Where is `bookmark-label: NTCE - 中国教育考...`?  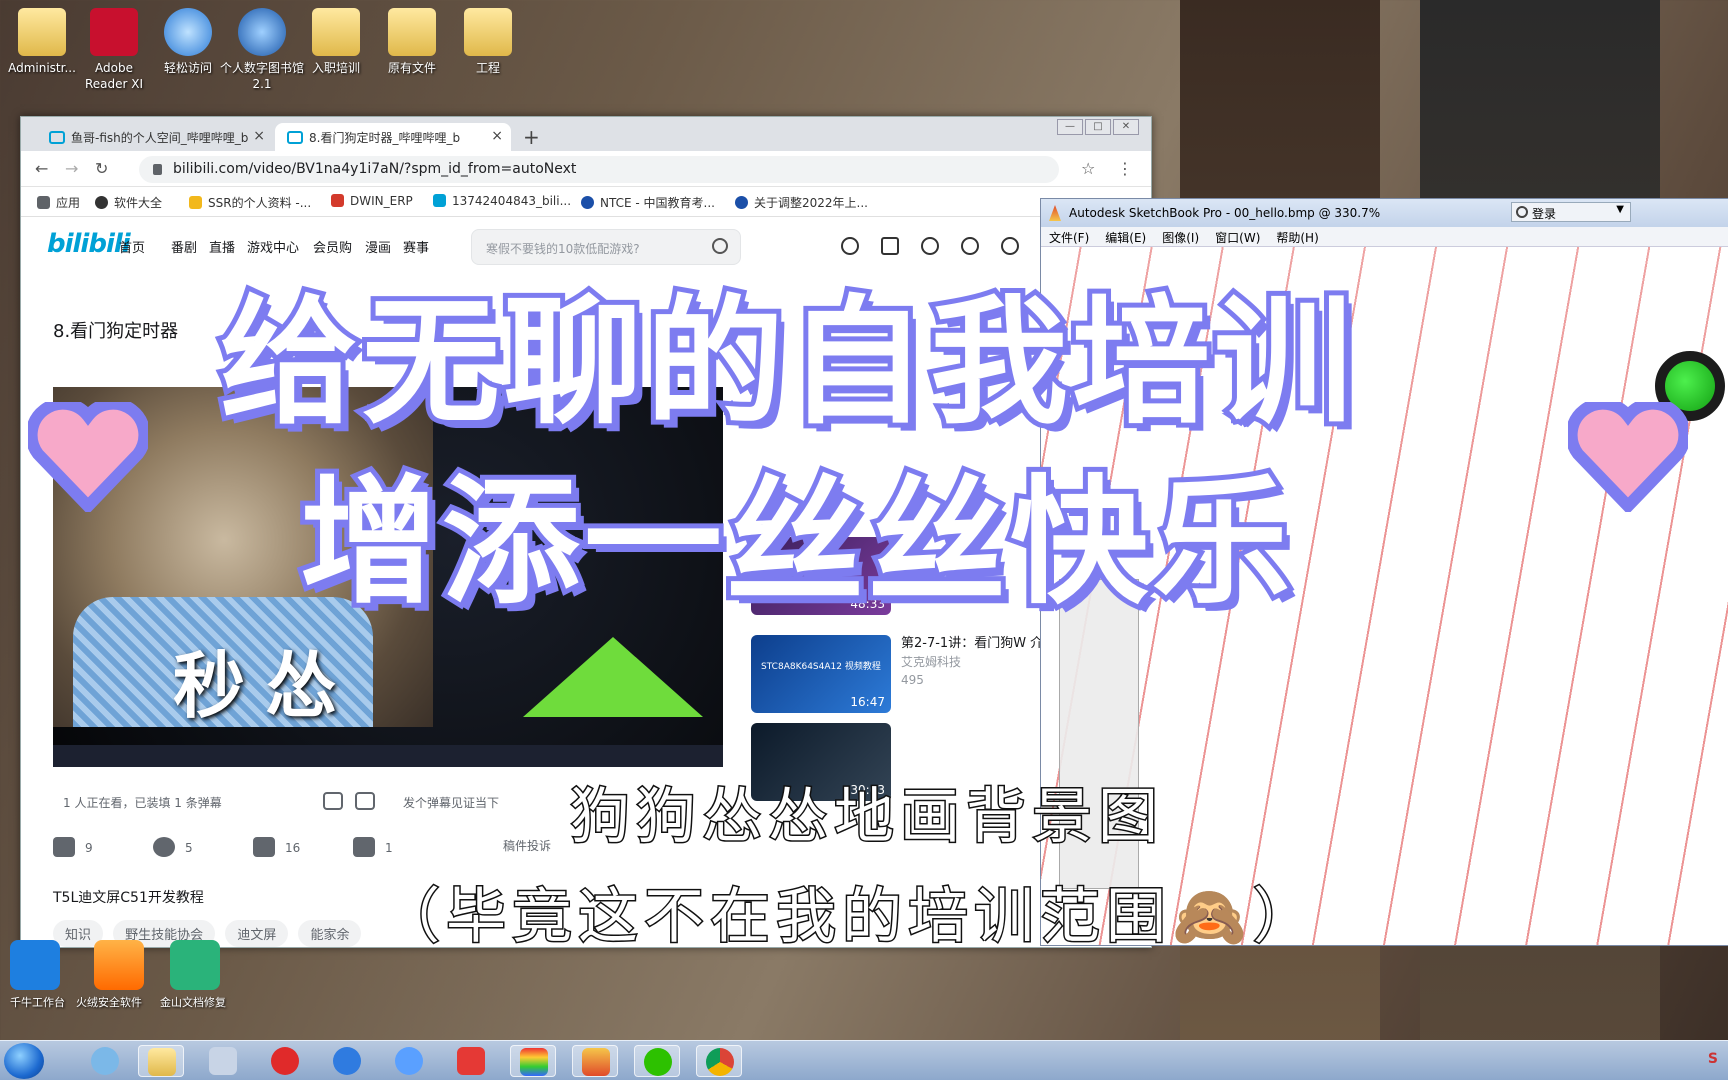
bookmark-label: NTCE - 中国教育考... is located at coordinates (657, 203).